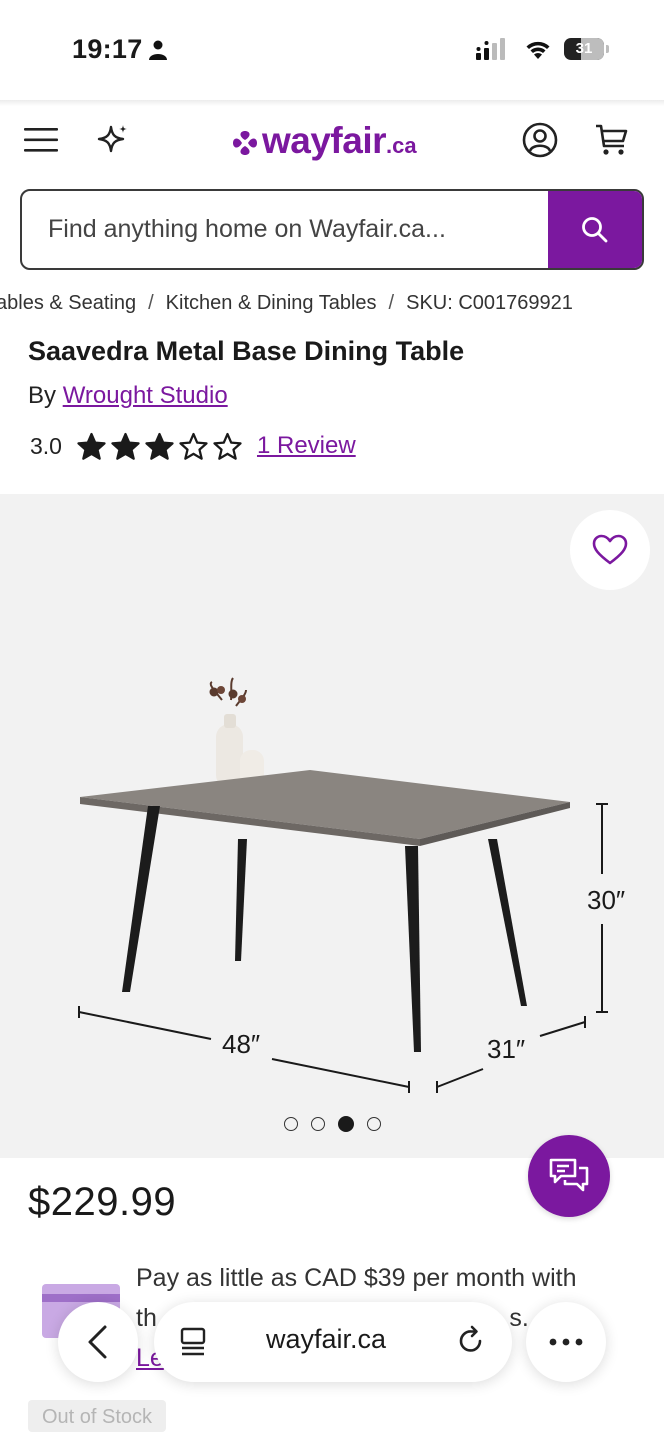  I want to click on status-time: 19:17, so click(107, 49).